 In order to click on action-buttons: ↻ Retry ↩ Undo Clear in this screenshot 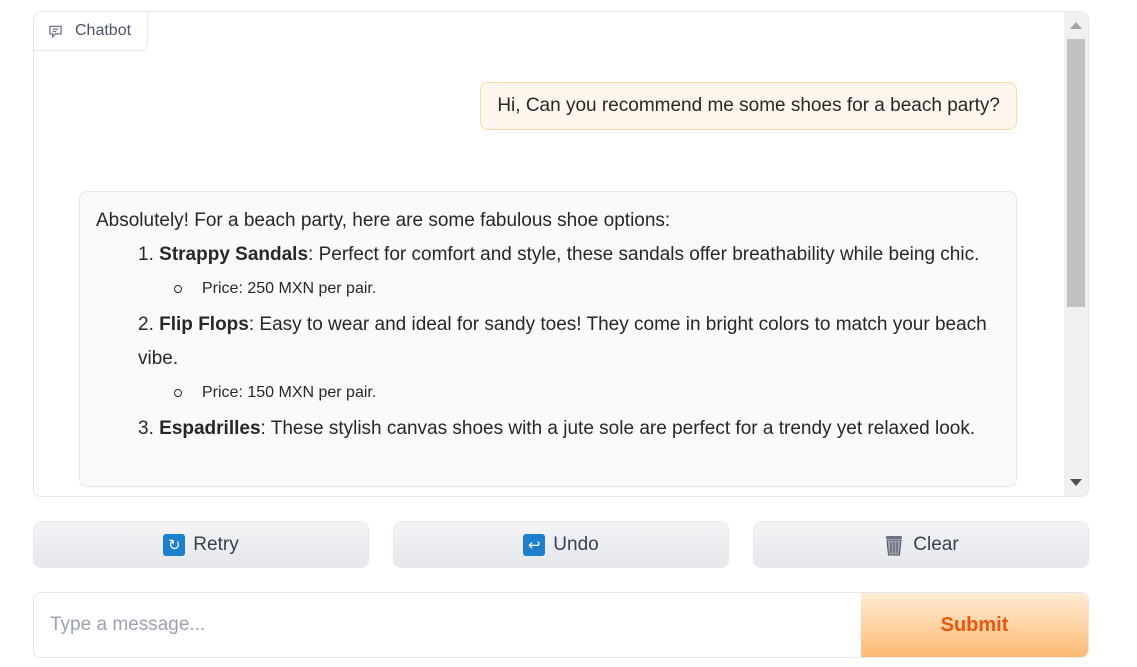, I will do `click(561, 544)`.